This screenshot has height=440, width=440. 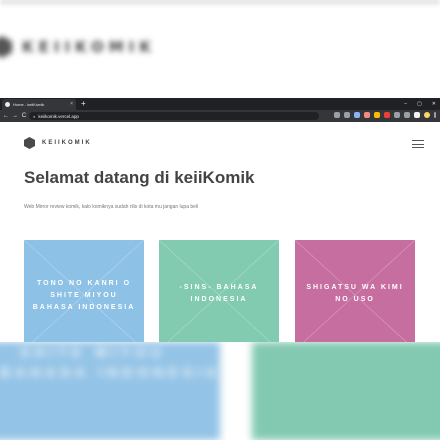 I want to click on browser-toolbar: ← → C ● keiikomik.vercel.app, so click(x=220, y=116).